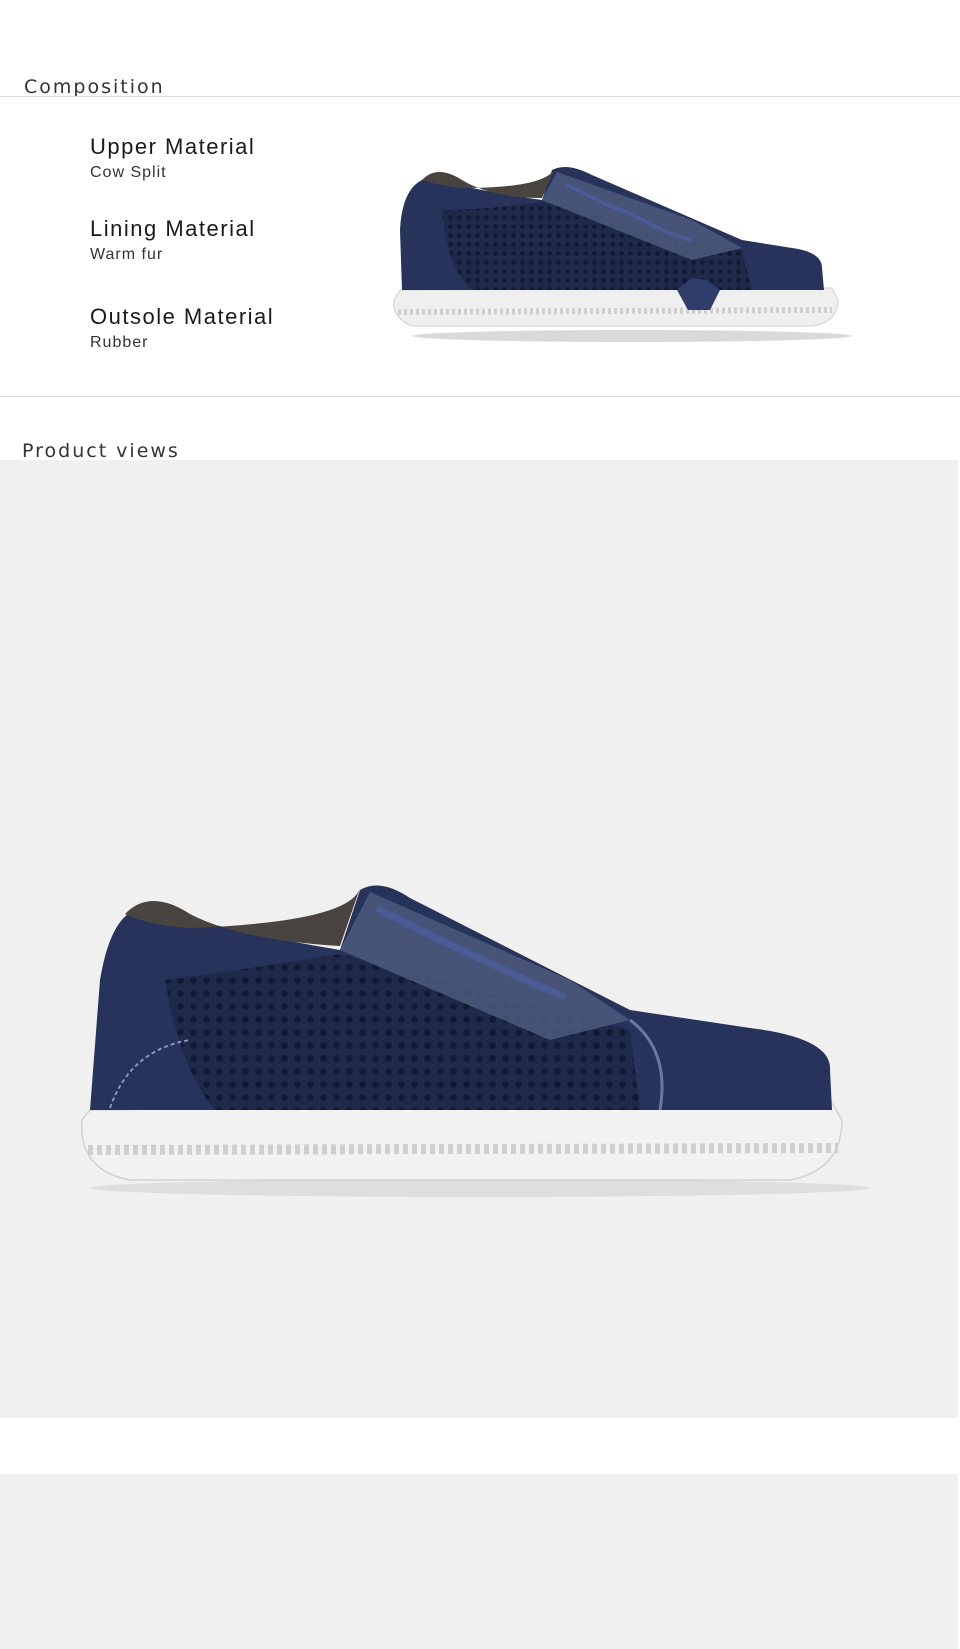  Describe the element at coordinates (182, 316) in the screenshot. I see `outsole-material-label: Outsole Material` at that location.